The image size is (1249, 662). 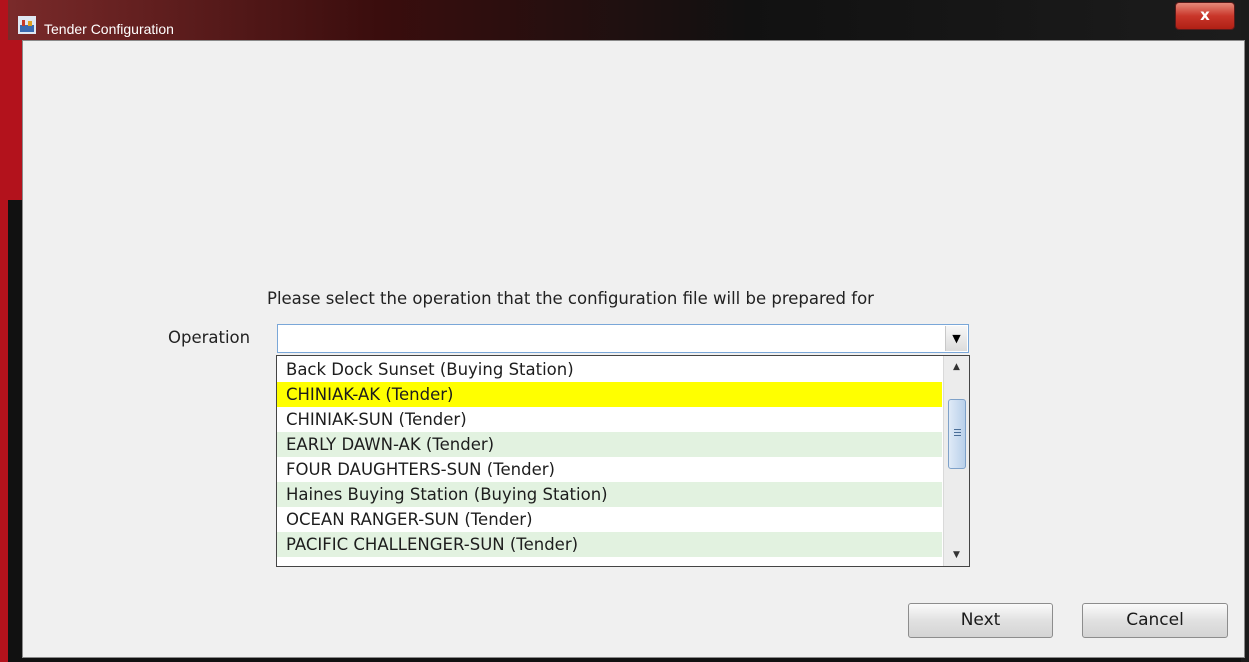 I want to click on close-button: x, so click(x=1205, y=16).